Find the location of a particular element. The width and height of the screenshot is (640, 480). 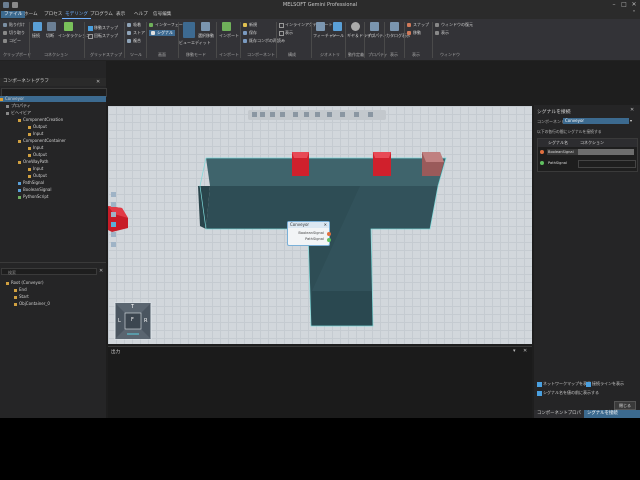

play-icon is located at coordinates (272, 114).